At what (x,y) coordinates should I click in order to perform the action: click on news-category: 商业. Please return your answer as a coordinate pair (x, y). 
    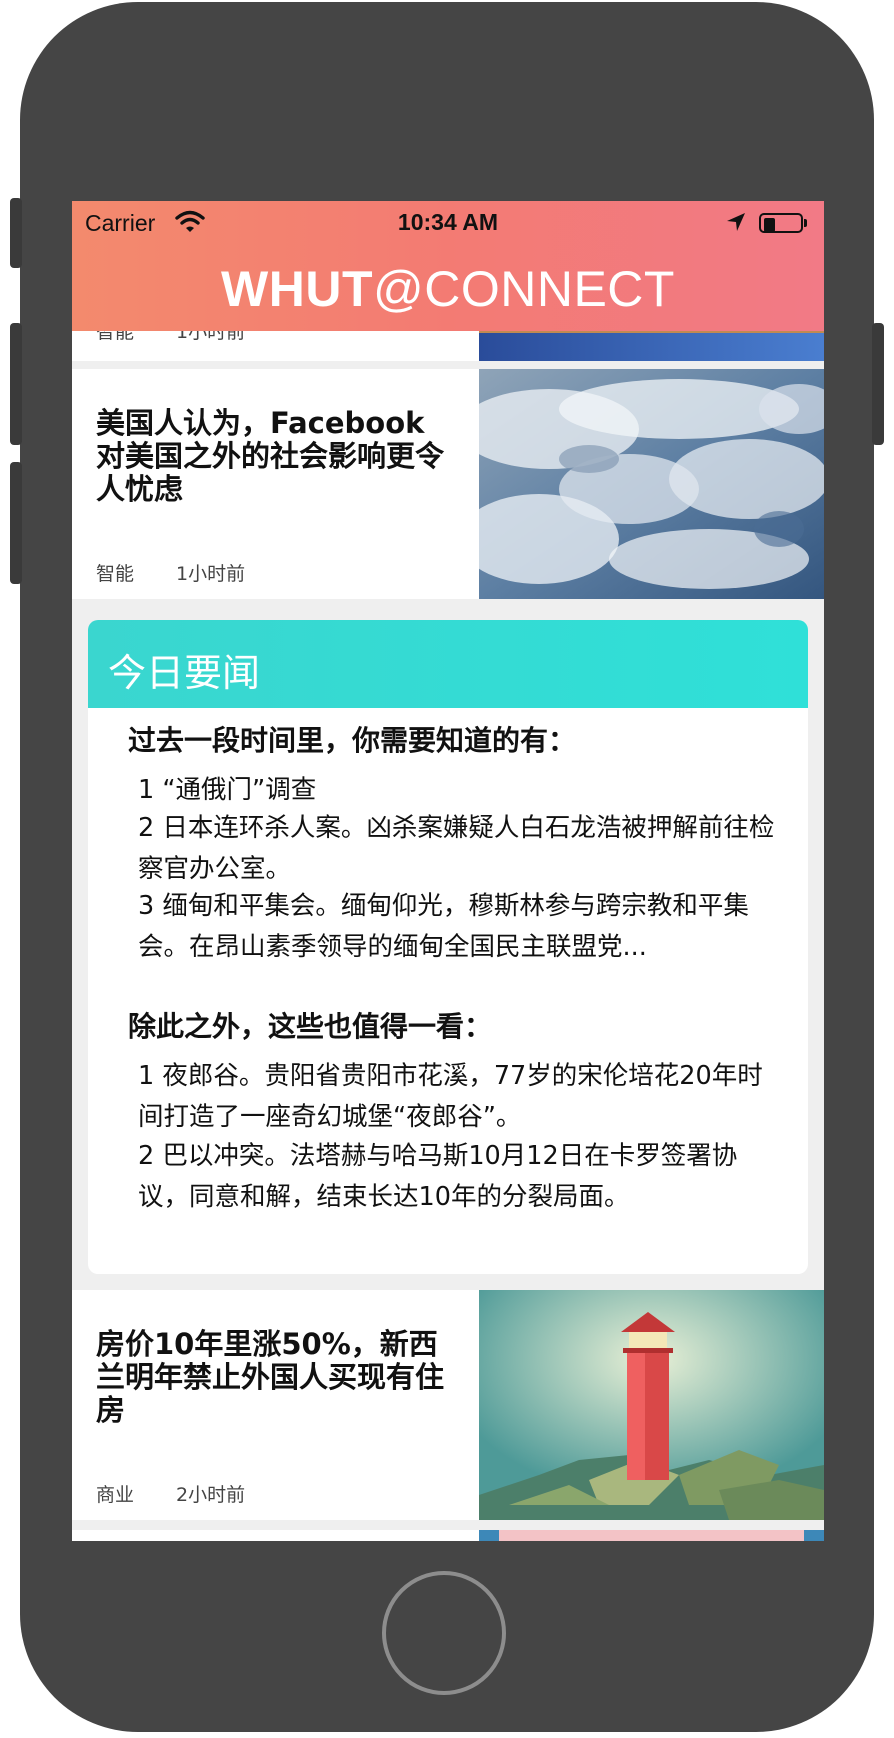
    Looking at the image, I should click on (115, 1495).